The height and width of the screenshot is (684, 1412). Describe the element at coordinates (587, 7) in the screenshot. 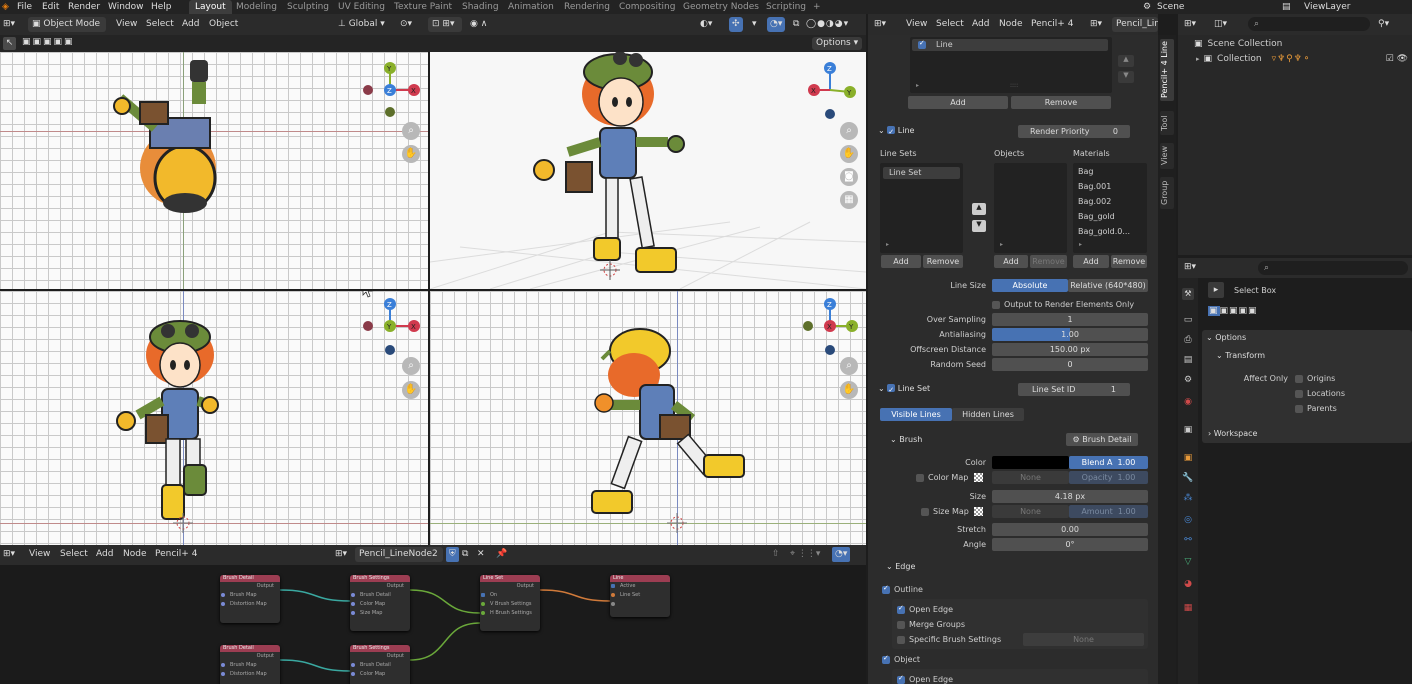

I see `tab-rendering: Rendering` at that location.